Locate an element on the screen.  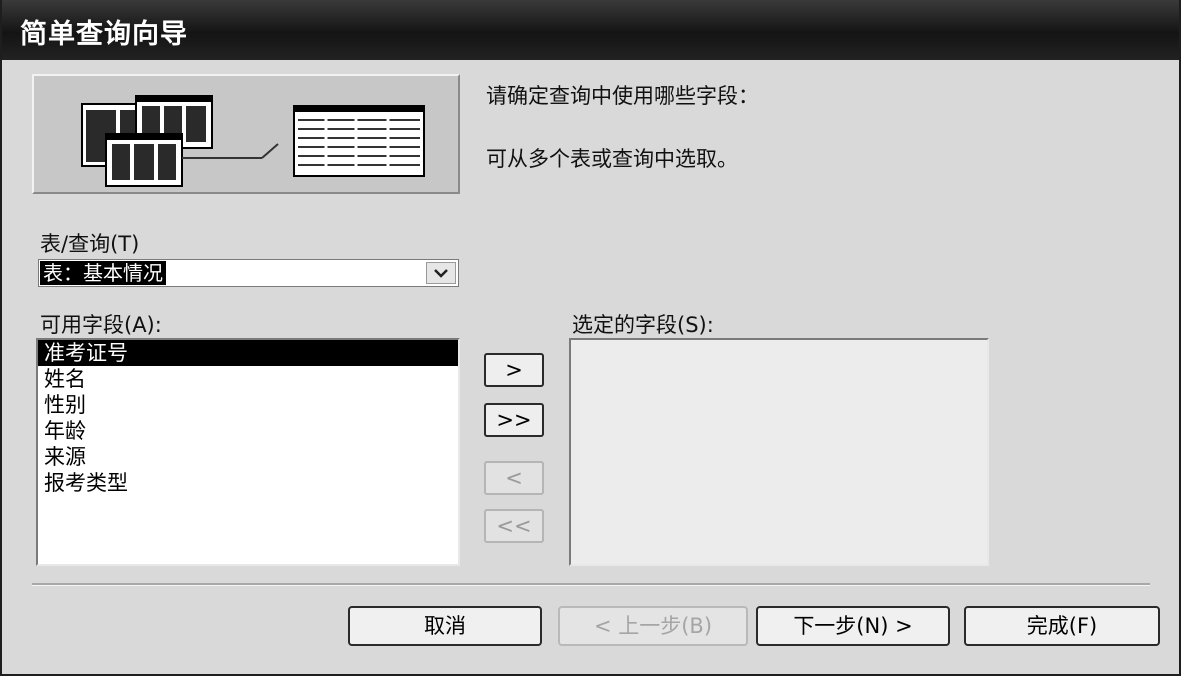
finish-button: 完成(F) is located at coordinates (1062, 626).